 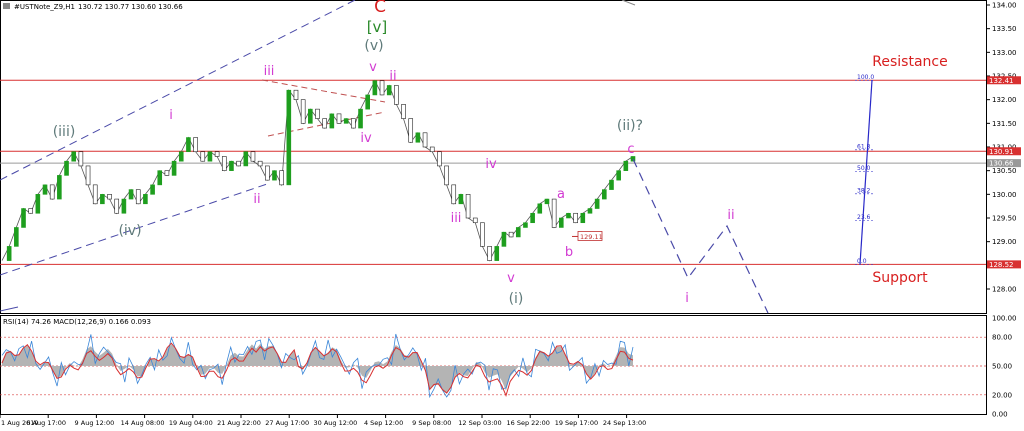 I want to click on wave-iv-paren-label: (iv), so click(x=129, y=231).